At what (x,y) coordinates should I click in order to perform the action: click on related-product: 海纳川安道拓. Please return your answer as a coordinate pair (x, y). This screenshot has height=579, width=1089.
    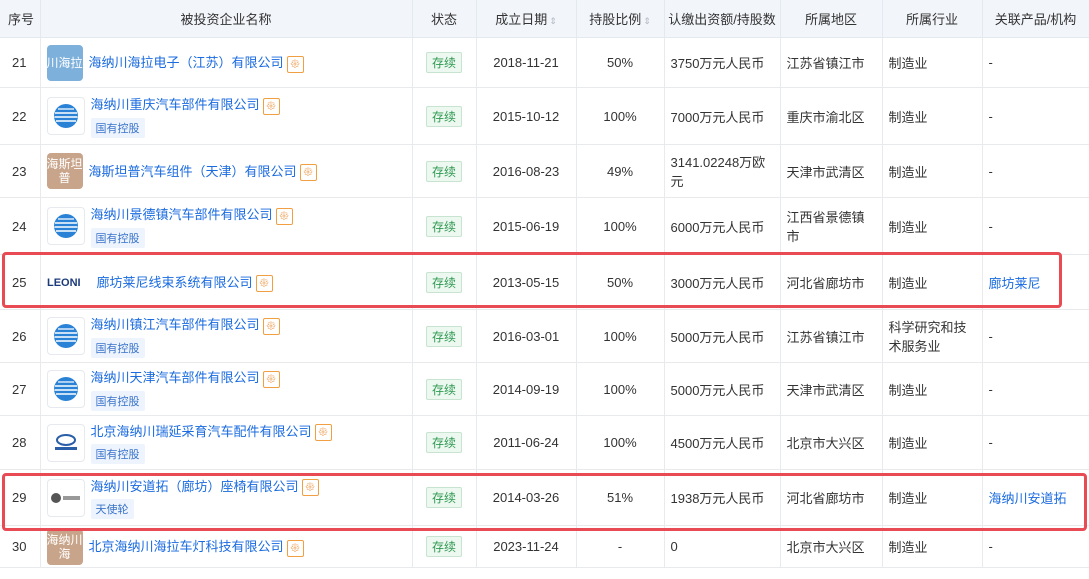
    Looking at the image, I should click on (1035, 497).